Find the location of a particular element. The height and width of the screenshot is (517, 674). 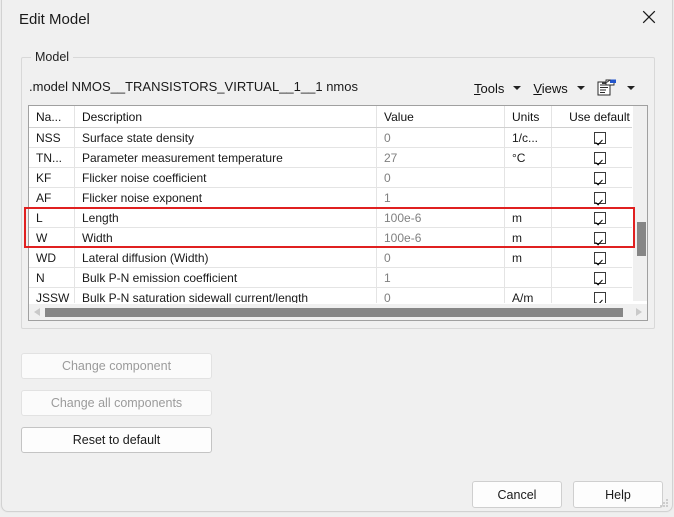

cell-description: Flicker noise exponent is located at coordinates (226, 197).